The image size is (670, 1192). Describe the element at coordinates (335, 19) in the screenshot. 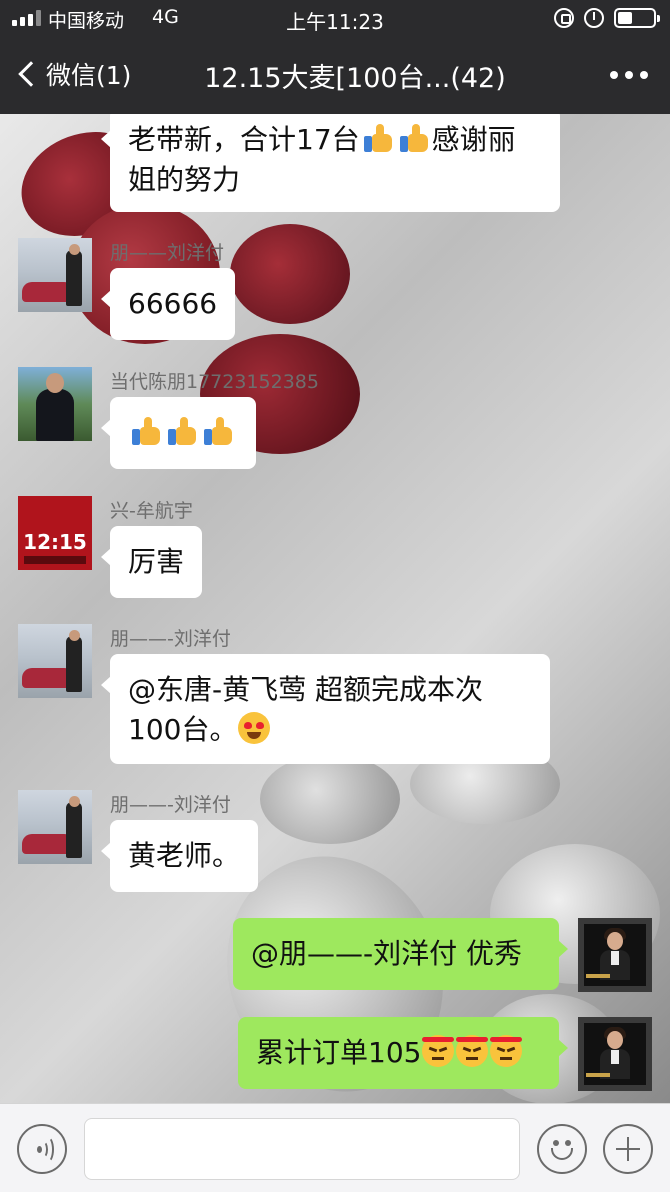

I see `status-bar: 中国移动 4G 上午11:23` at that location.